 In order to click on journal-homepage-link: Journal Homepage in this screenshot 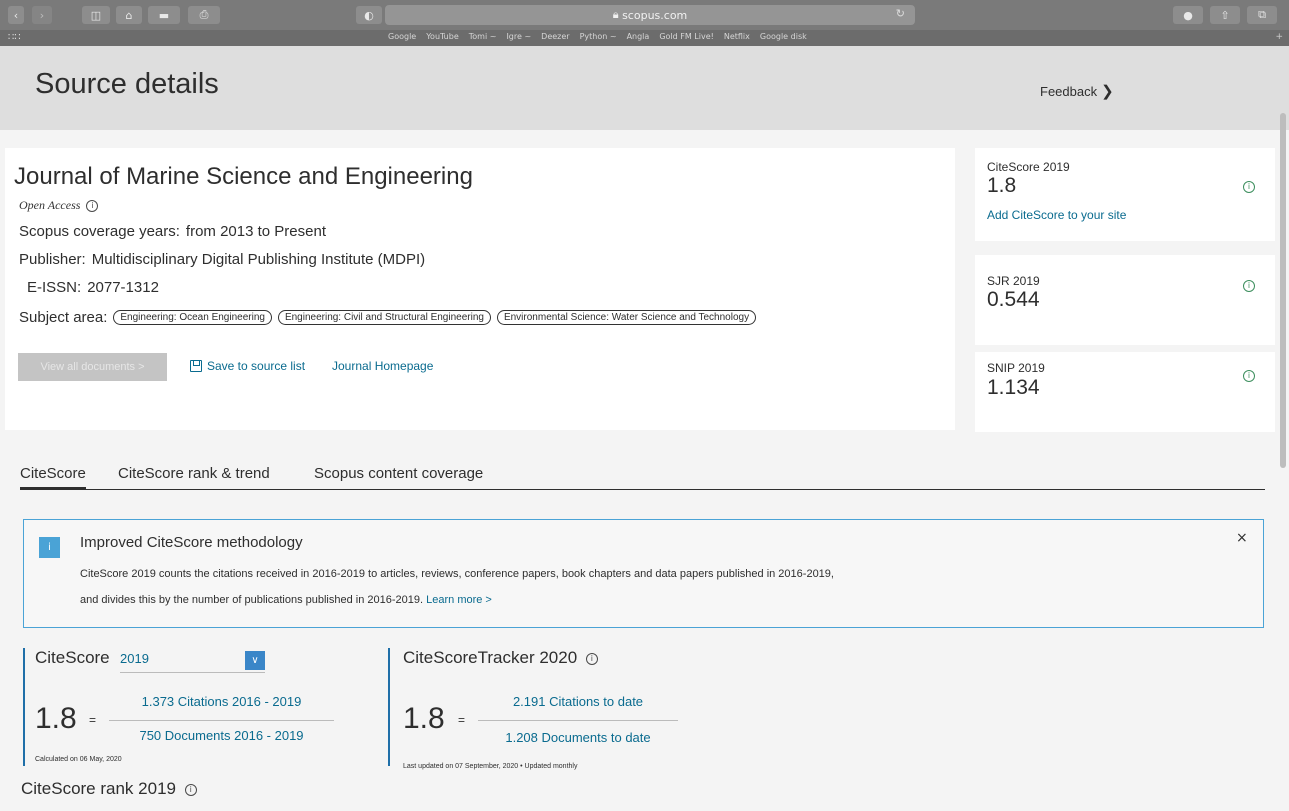, I will do `click(382, 366)`.